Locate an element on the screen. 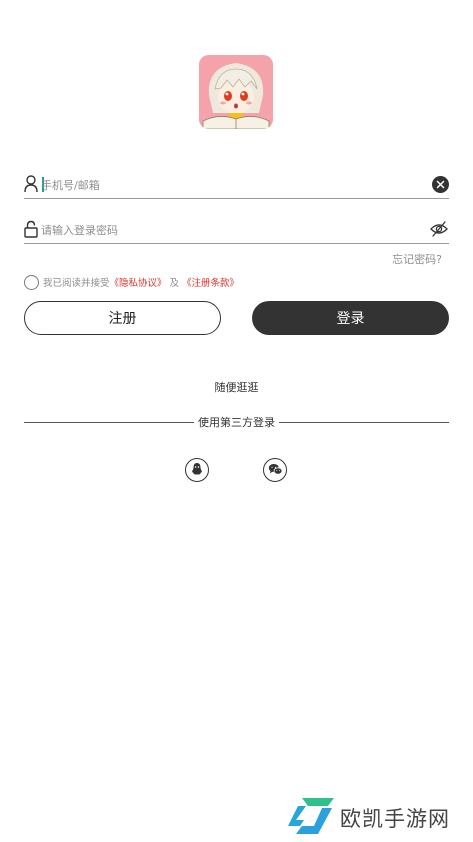 The image size is (473, 842). terms-link: 《注册条款》 is located at coordinates (210, 282).